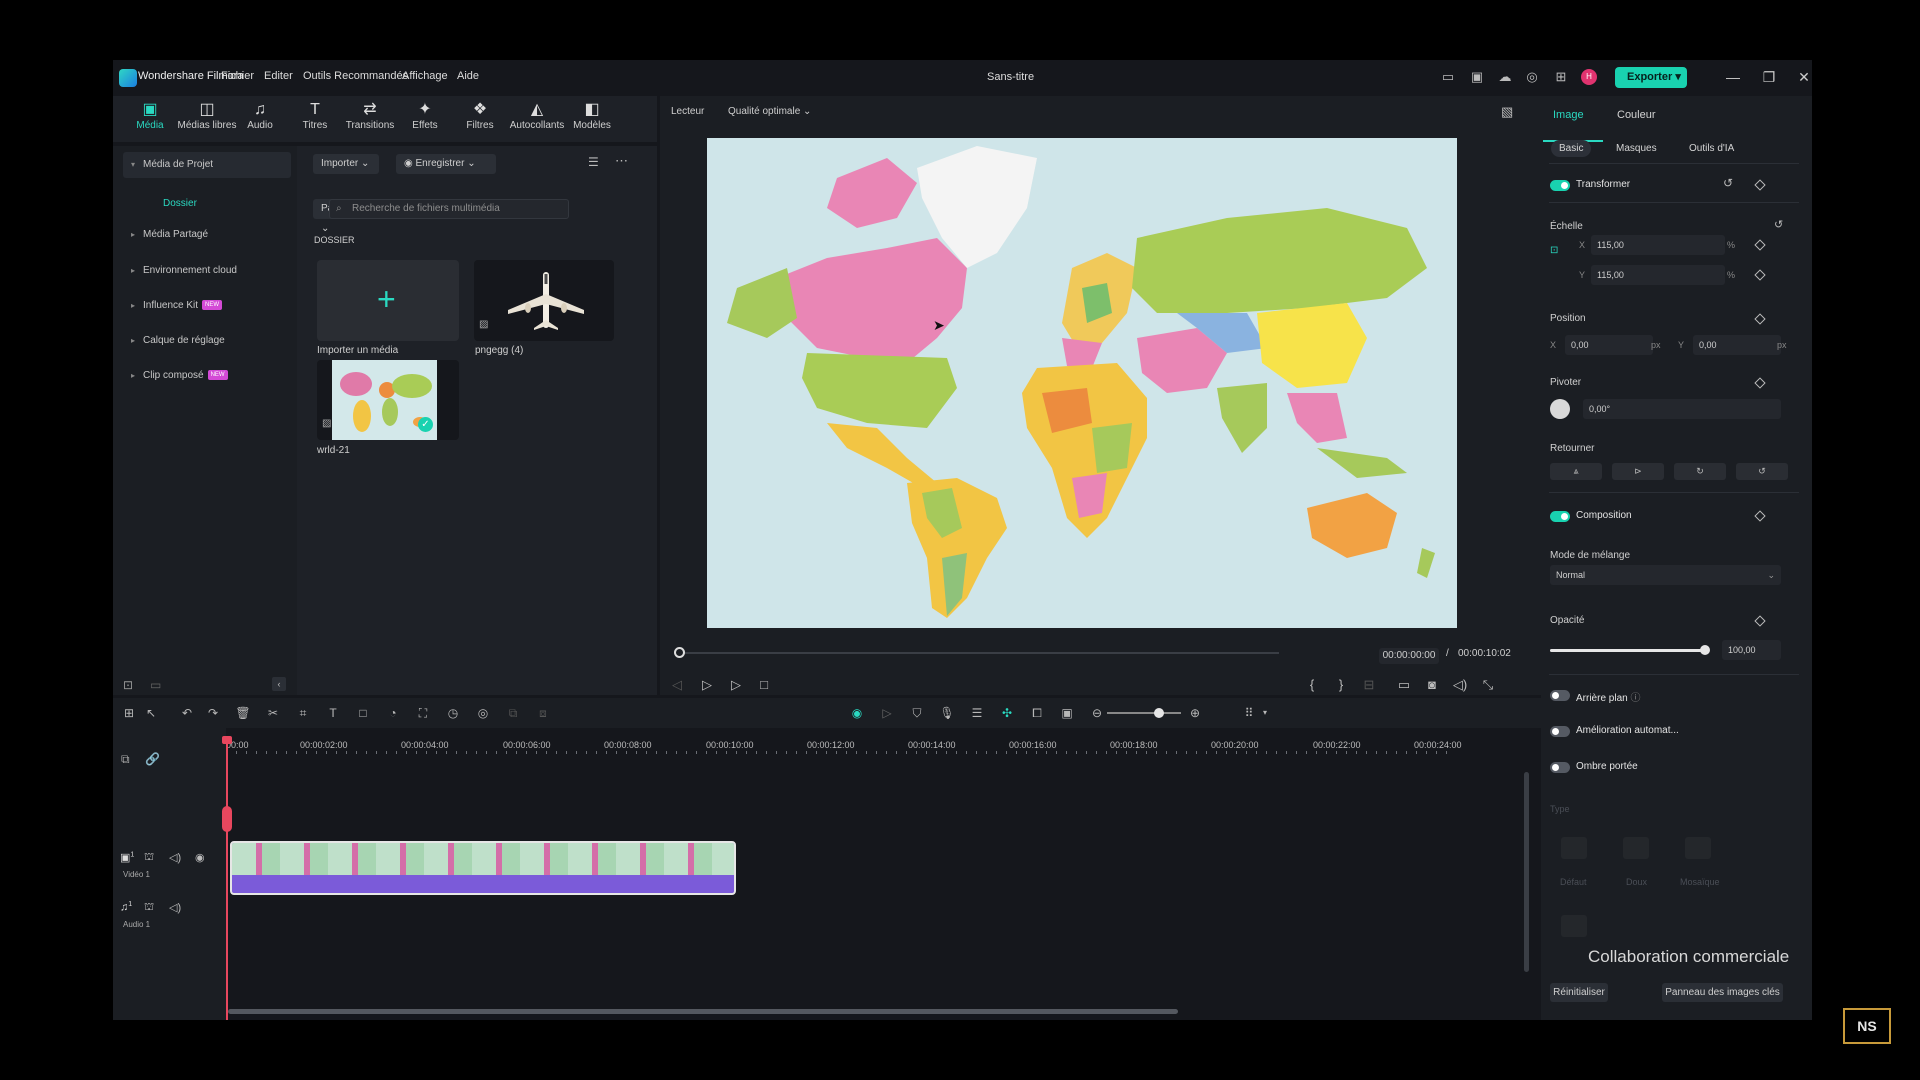 The height and width of the screenshot is (1080, 1920). What do you see at coordinates (1460, 685) in the screenshot?
I see `volume-icon: ◁)` at bounding box center [1460, 685].